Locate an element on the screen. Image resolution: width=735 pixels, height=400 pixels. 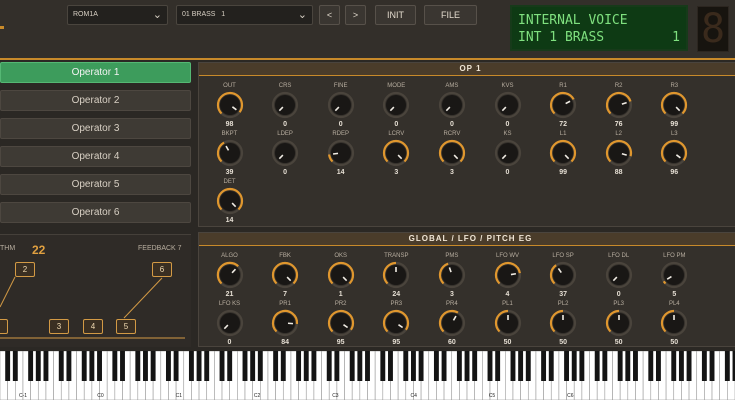
knob-value: 96 is located at coordinates (674, 172).